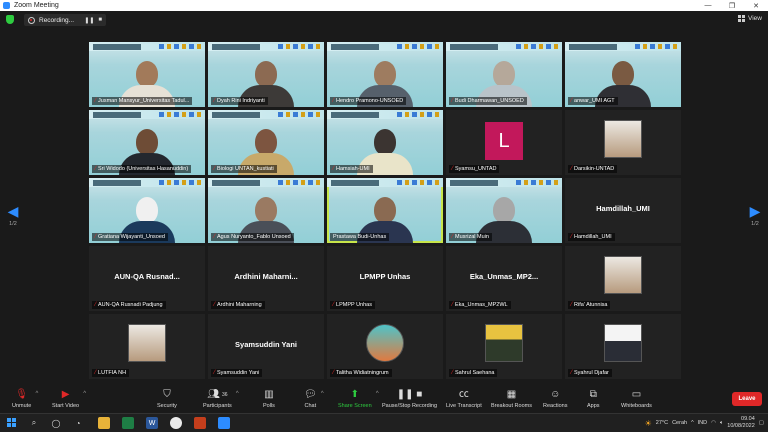 The width and height of the screenshot is (768, 432). What do you see at coordinates (152, 423) in the screenshot?
I see `word-icon: W` at bounding box center [152, 423].